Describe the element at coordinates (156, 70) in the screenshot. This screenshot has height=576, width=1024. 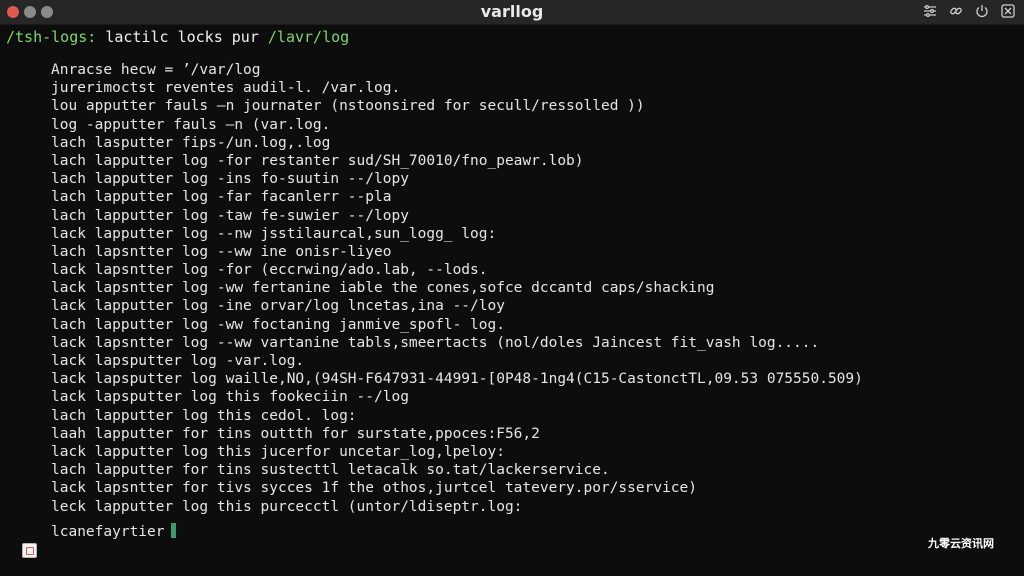
I see `output-line: Anracse hecw = ’/var/log` at that location.